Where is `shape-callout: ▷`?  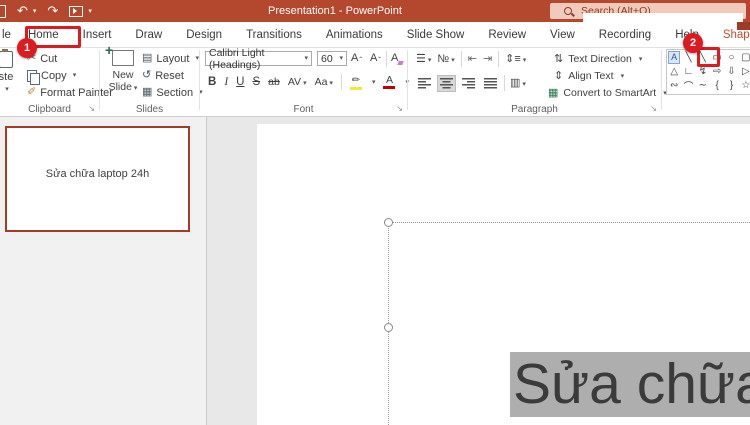
shape-callout: ▷ is located at coordinates (746, 71).